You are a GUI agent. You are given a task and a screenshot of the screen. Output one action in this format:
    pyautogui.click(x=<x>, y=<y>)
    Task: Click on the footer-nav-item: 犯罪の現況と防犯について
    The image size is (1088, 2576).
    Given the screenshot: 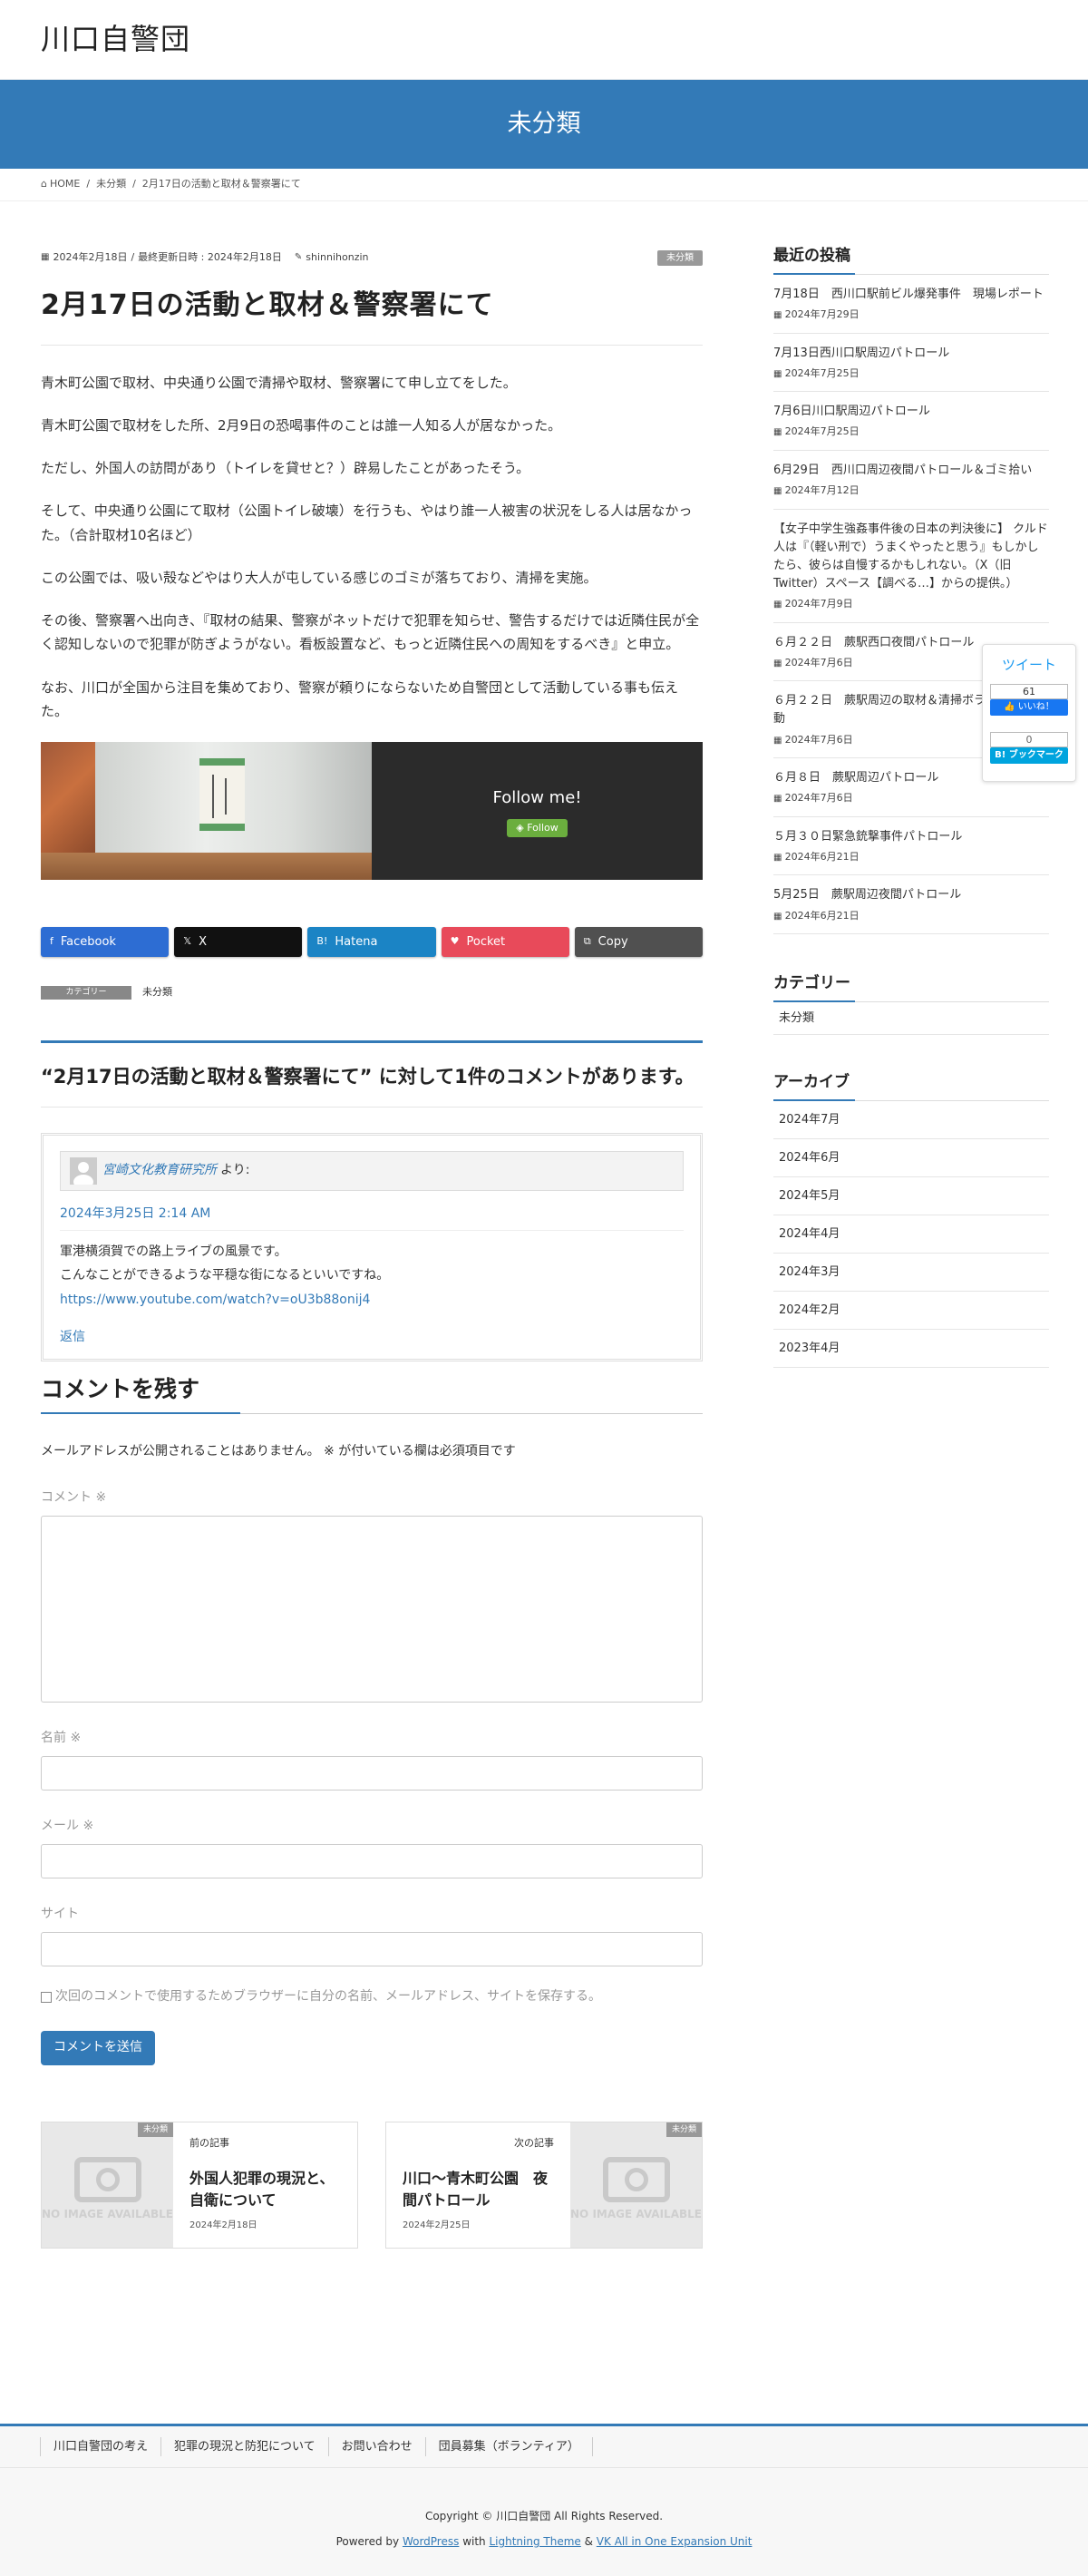 What is the action you would take?
    pyautogui.click(x=244, y=2447)
    